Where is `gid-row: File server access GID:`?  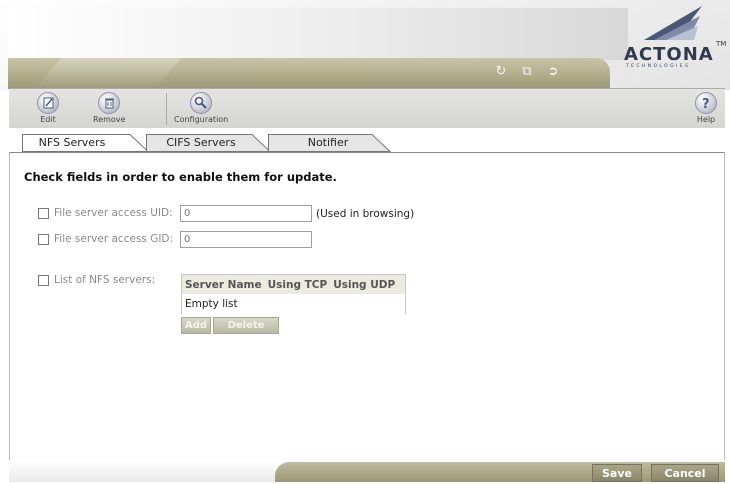 gid-row: File server access GID: is located at coordinates (105, 239).